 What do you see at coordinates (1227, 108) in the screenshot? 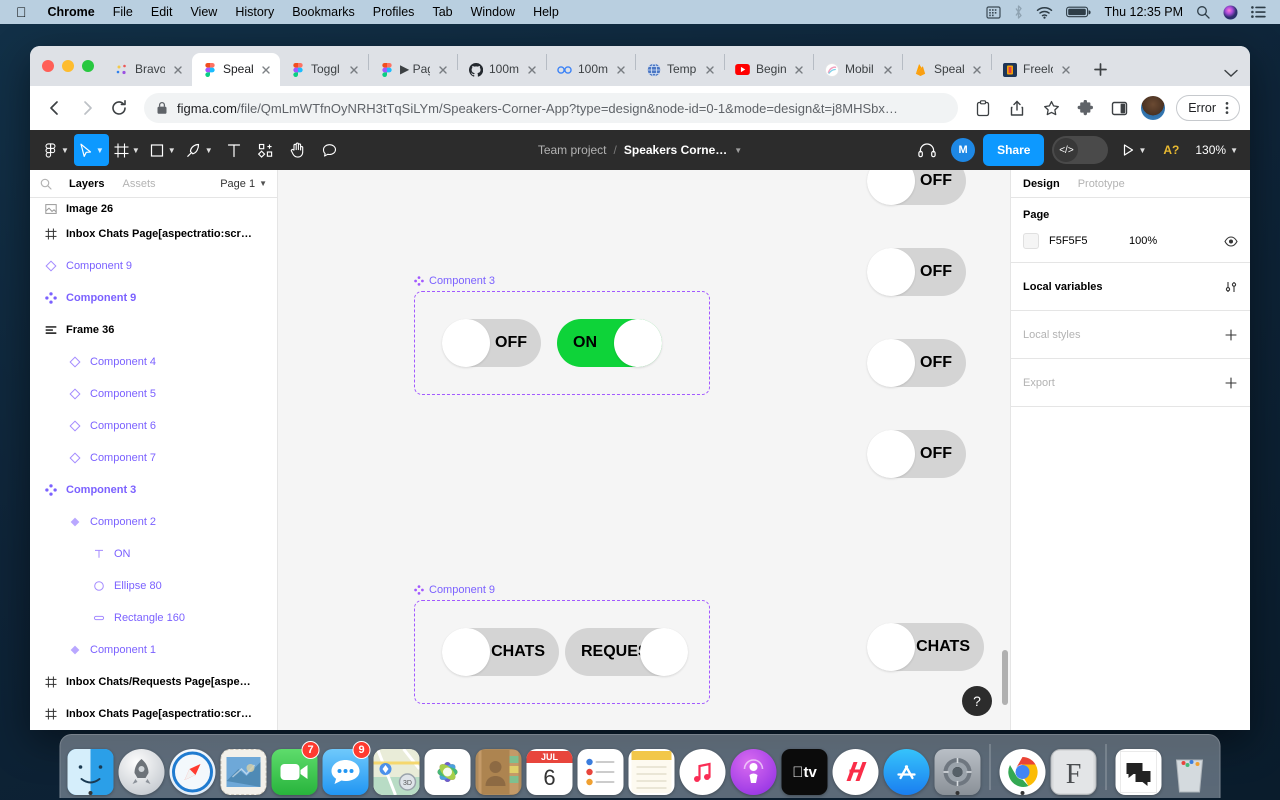
I see `kebab-menu-icon` at bounding box center [1227, 108].